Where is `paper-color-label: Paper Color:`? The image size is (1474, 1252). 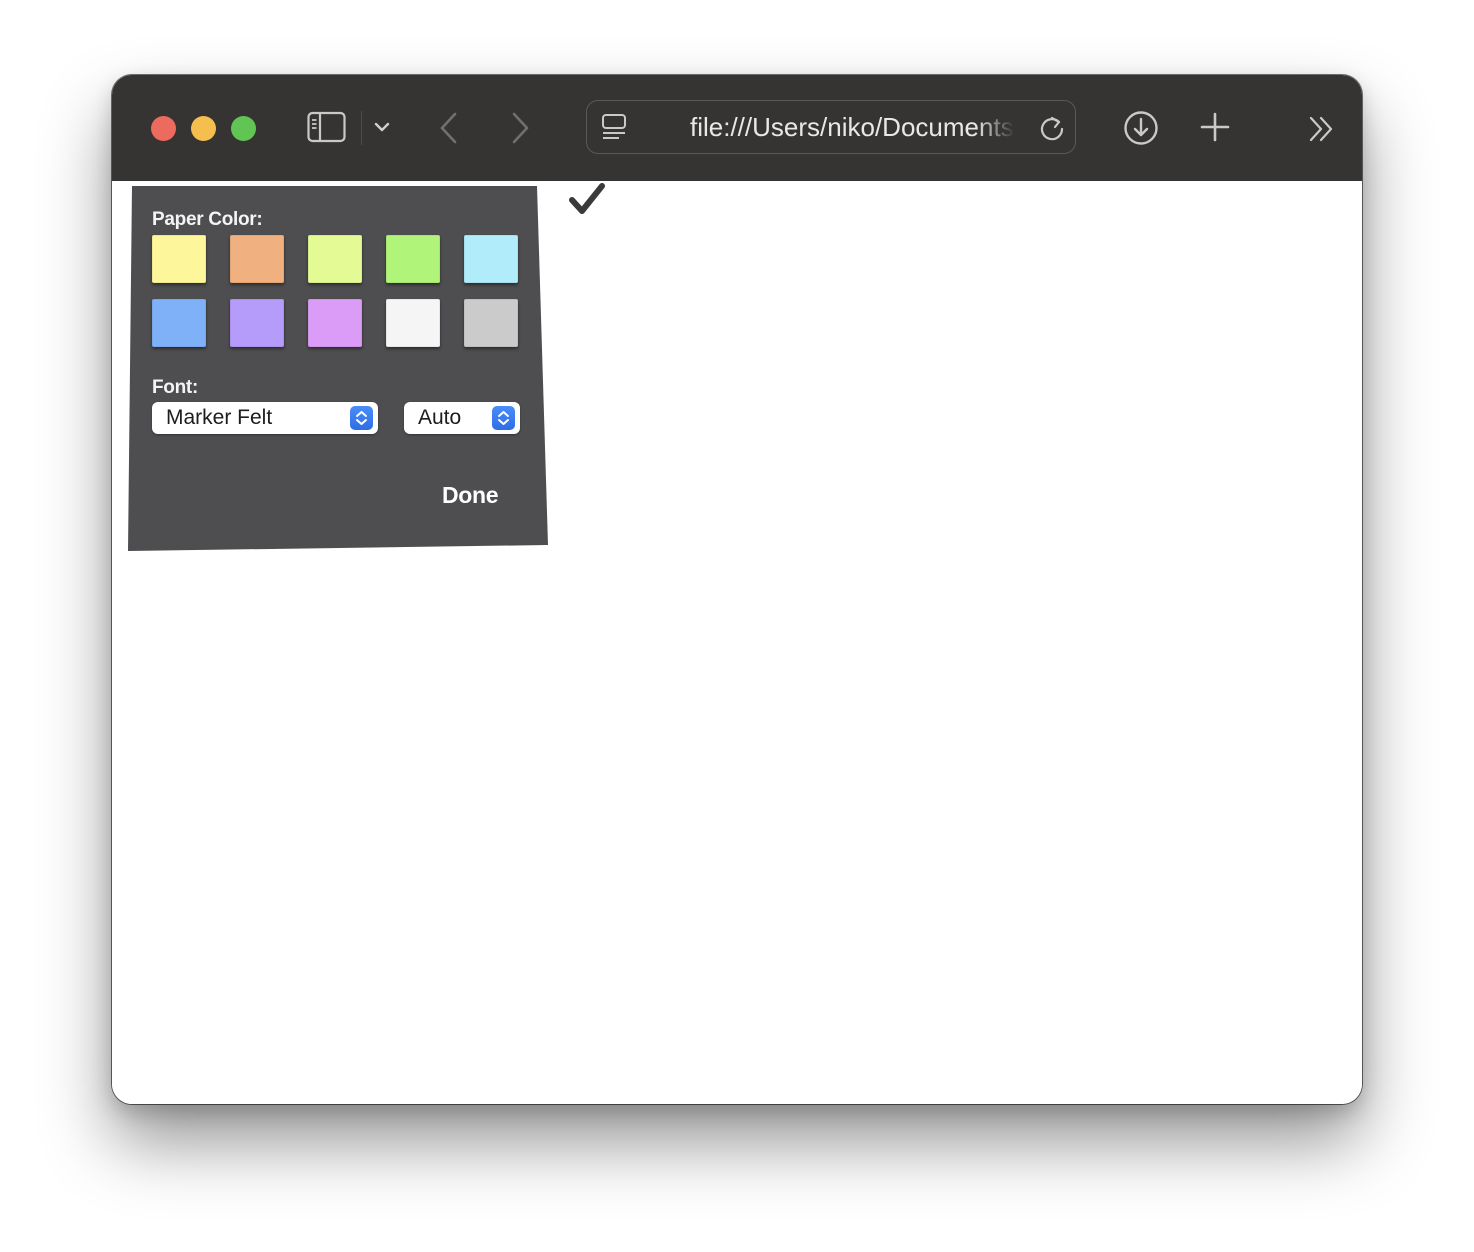 paper-color-label: Paper Color: is located at coordinates (207, 219).